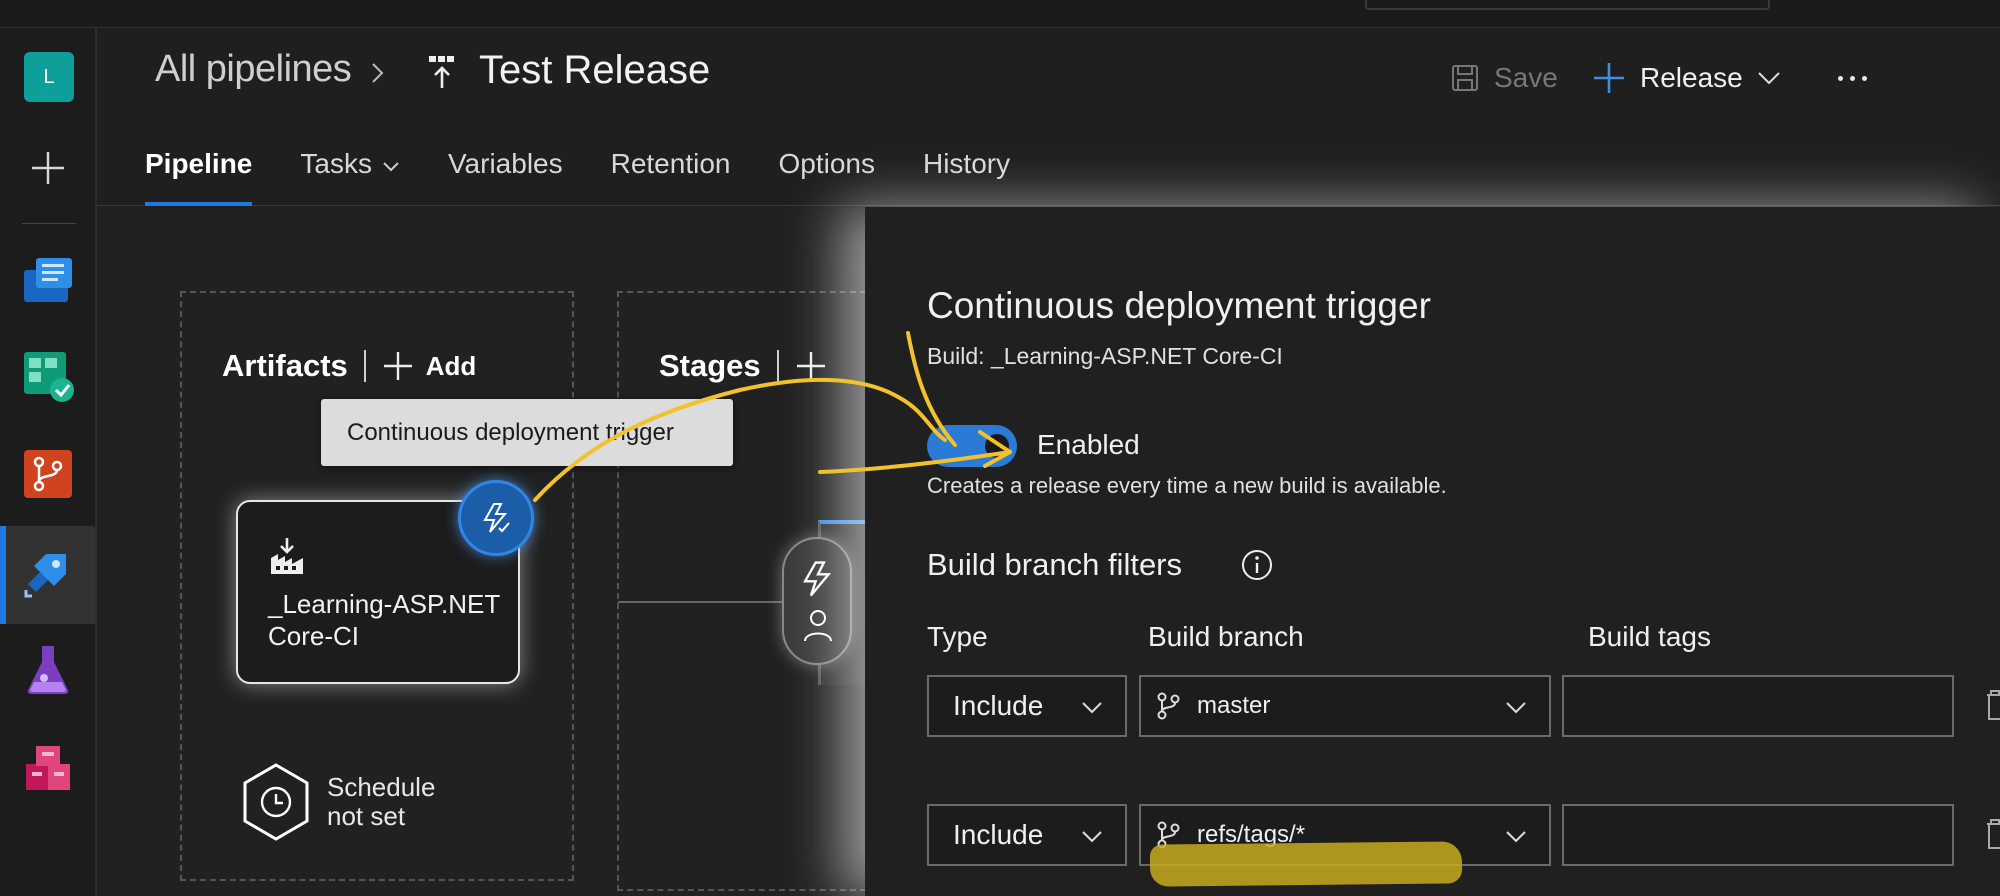 The image size is (2000, 896). I want to click on organization-avatar: L, so click(49, 77).